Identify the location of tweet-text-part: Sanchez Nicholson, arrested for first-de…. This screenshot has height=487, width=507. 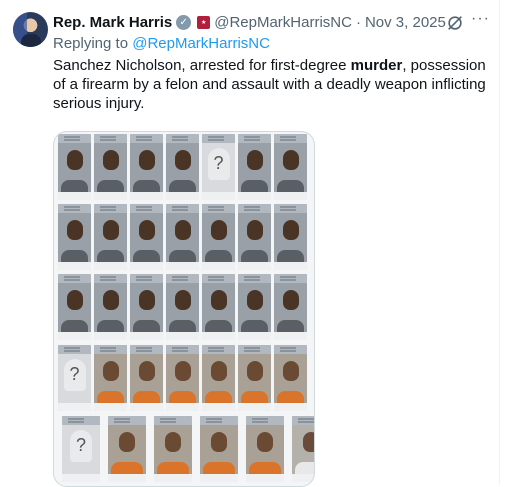
(202, 65).